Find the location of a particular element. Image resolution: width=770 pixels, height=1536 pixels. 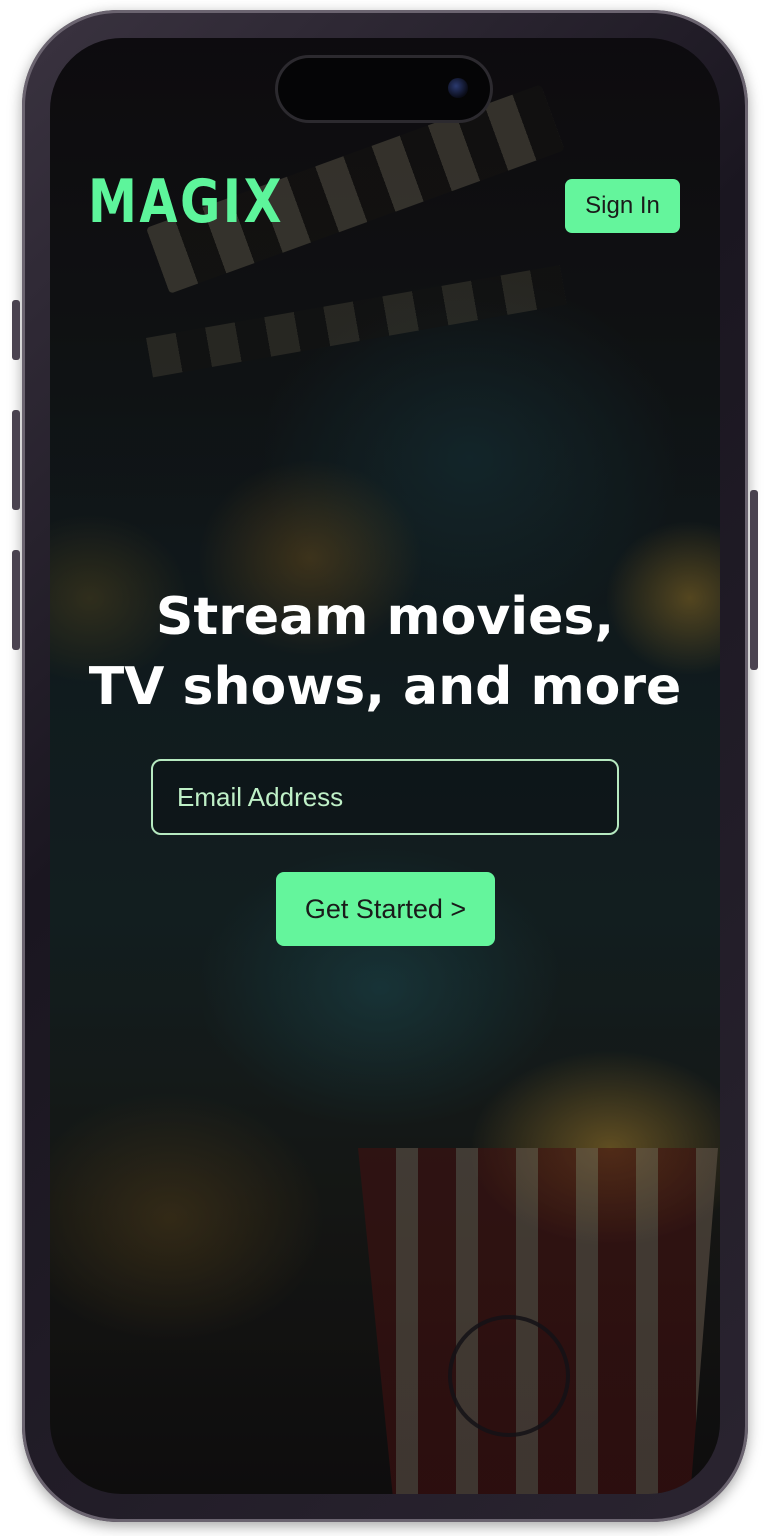

clapperboard-base-background-art is located at coordinates (356, 321).